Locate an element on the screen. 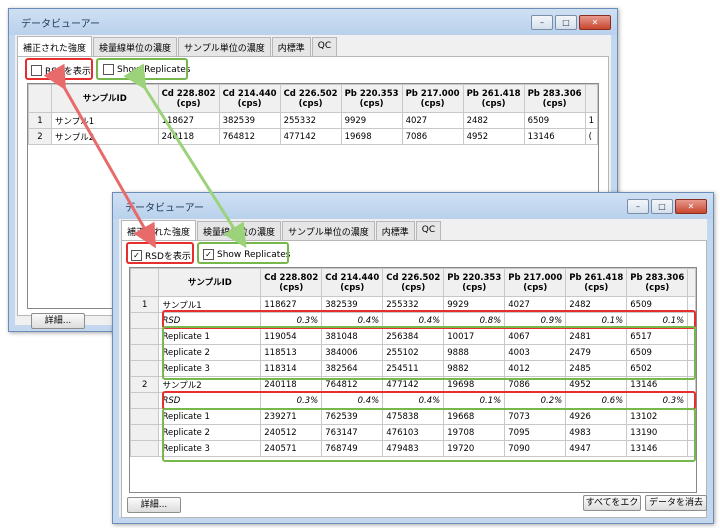 The image size is (720, 528). green-link-arrow is located at coordinates (185, 156).